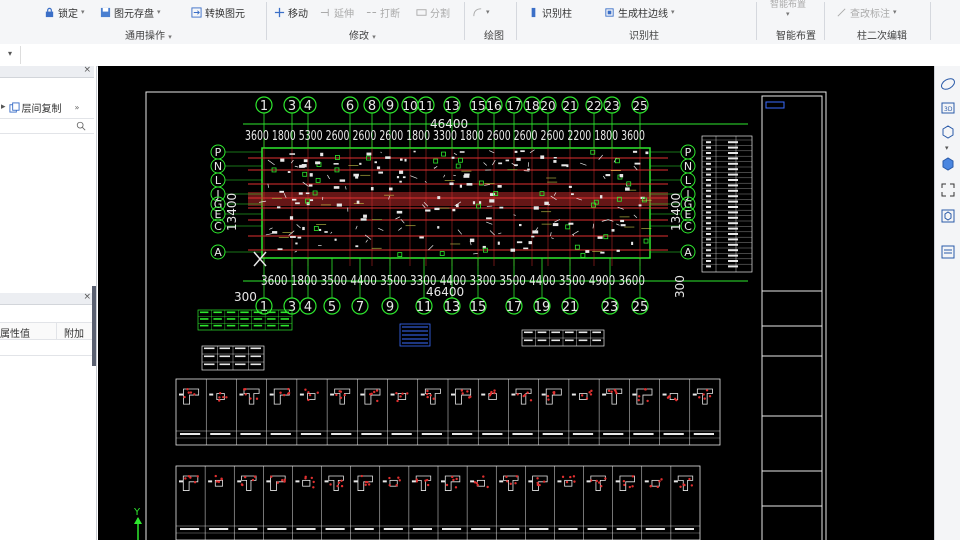 This screenshot has height=540, width=960. Describe the element at coordinates (547, 106) in the screenshot. I see `axis-label: 20` at that location.